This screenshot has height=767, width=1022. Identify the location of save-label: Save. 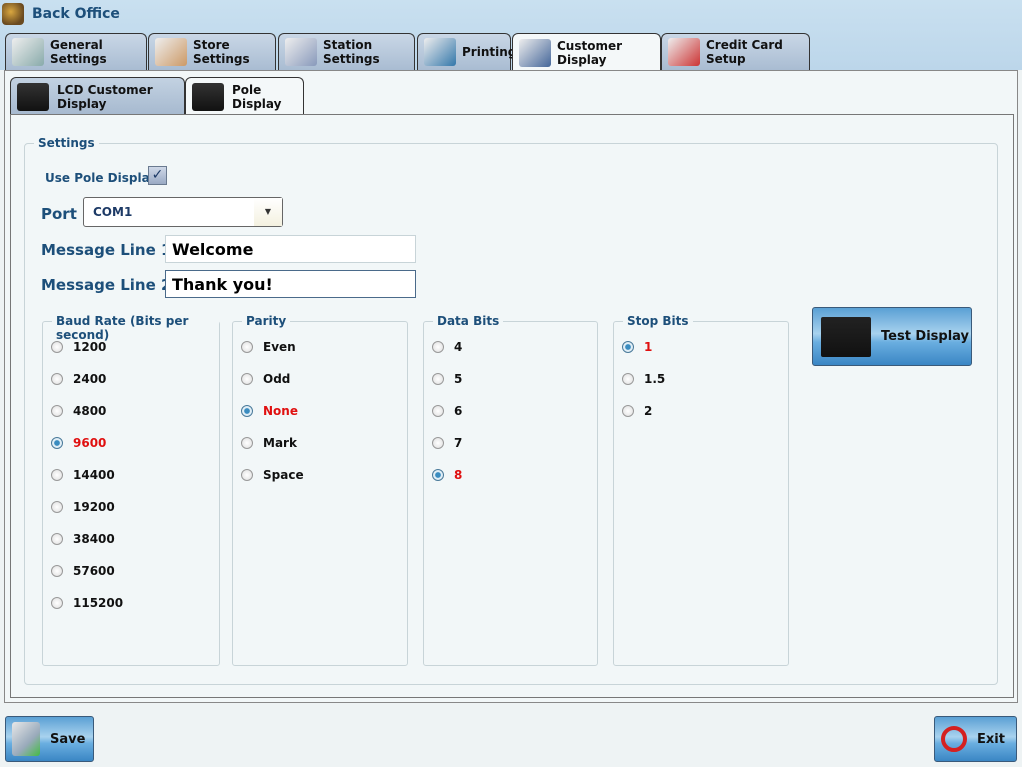
(68, 739).